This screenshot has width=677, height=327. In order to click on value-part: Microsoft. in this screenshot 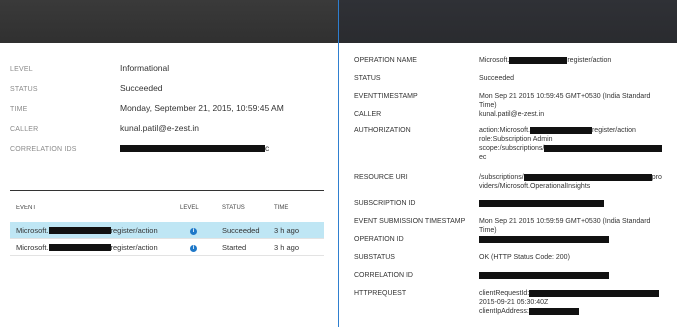, I will do `click(494, 60)`.